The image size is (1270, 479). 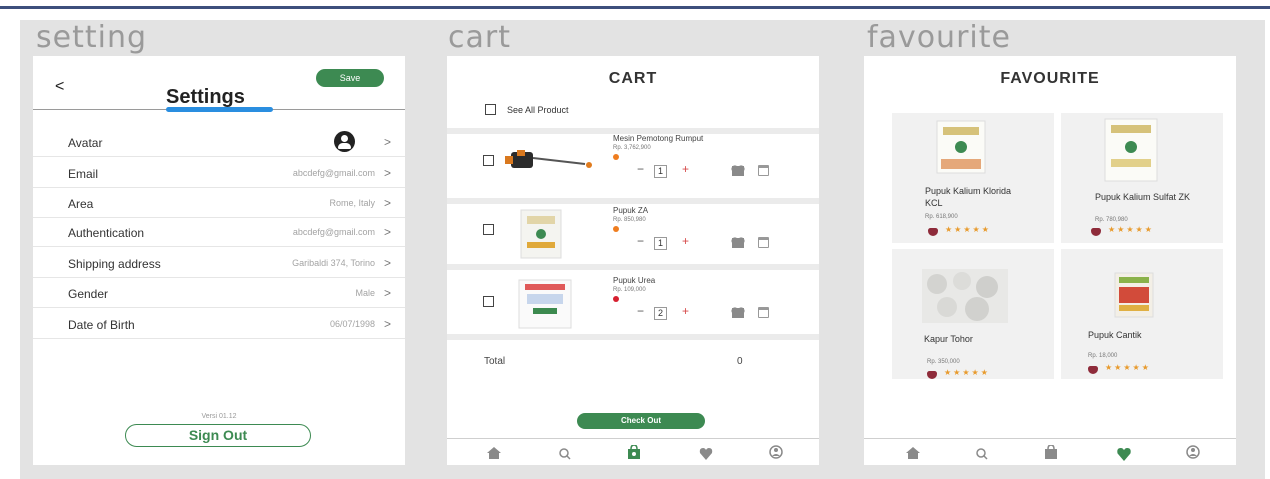 What do you see at coordinates (490, 109) in the screenshot?
I see `select-all-checkbox` at bounding box center [490, 109].